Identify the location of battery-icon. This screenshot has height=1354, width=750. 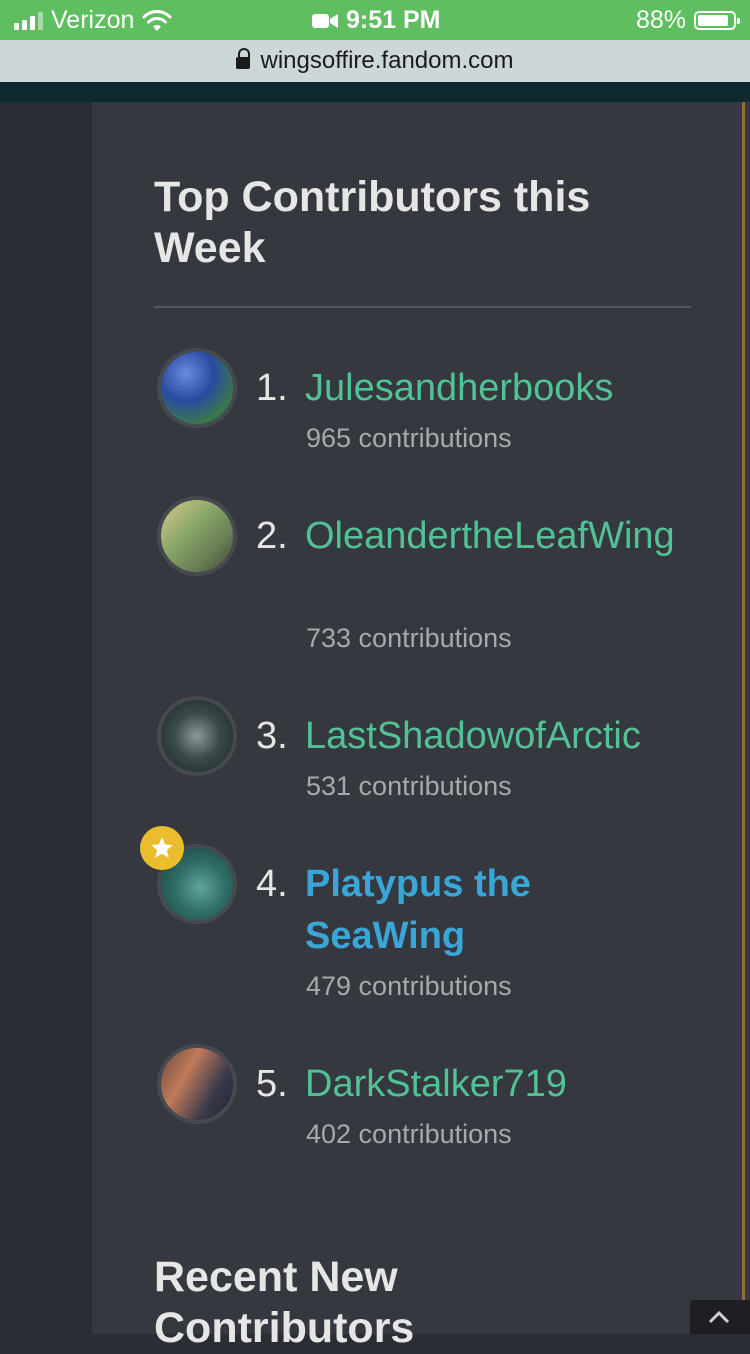
(717, 20).